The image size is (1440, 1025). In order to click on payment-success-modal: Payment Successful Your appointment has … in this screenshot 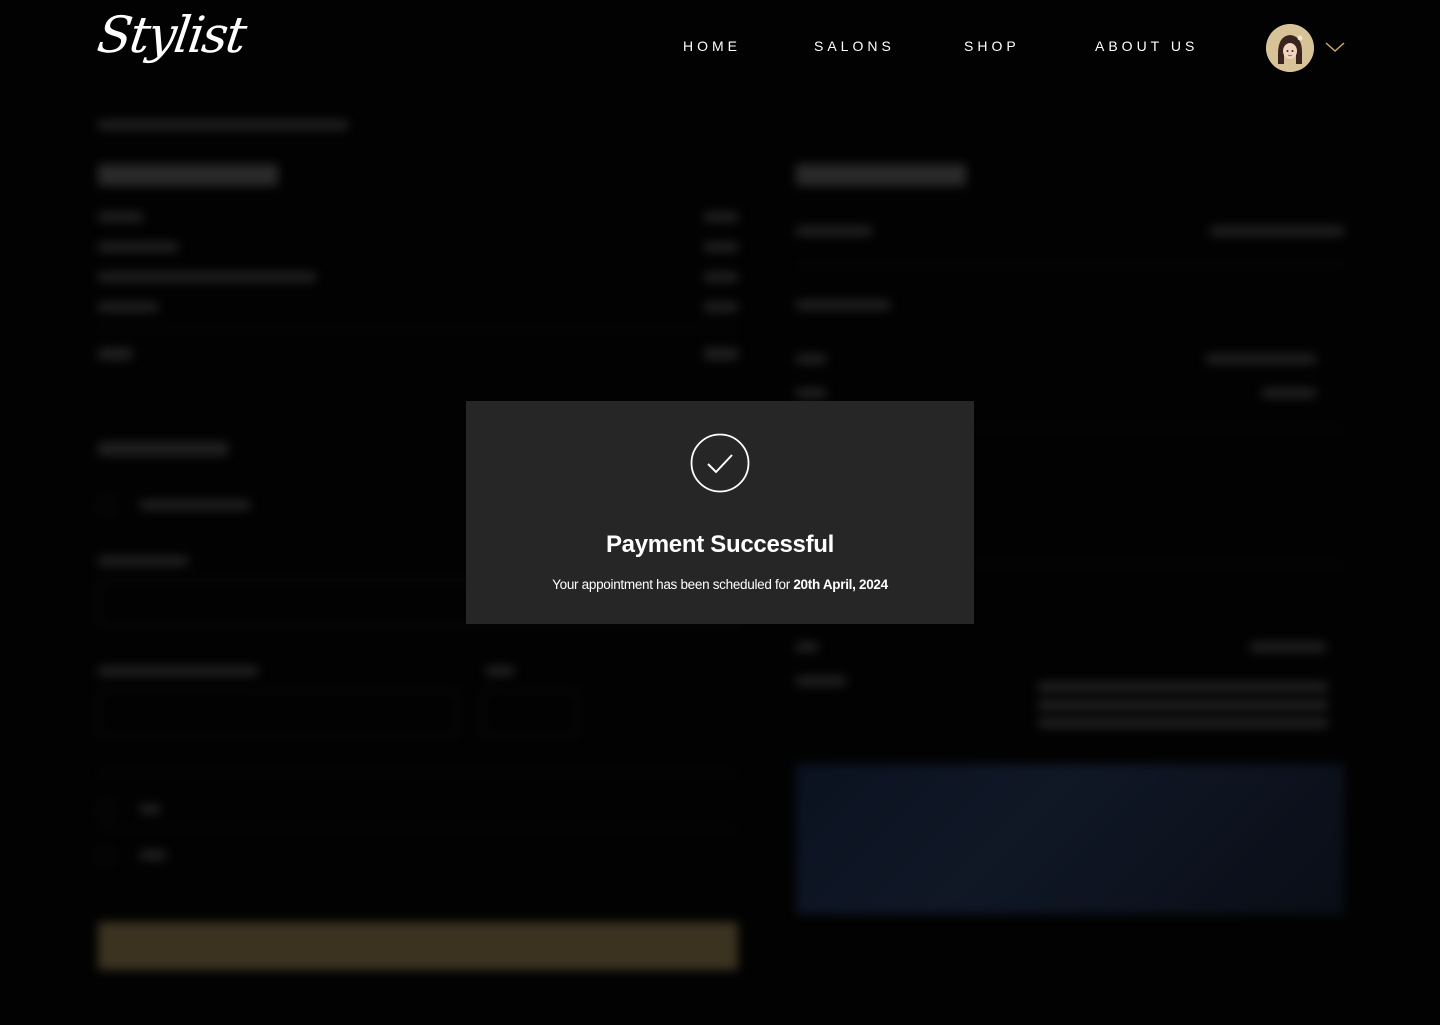, I will do `click(720, 512)`.